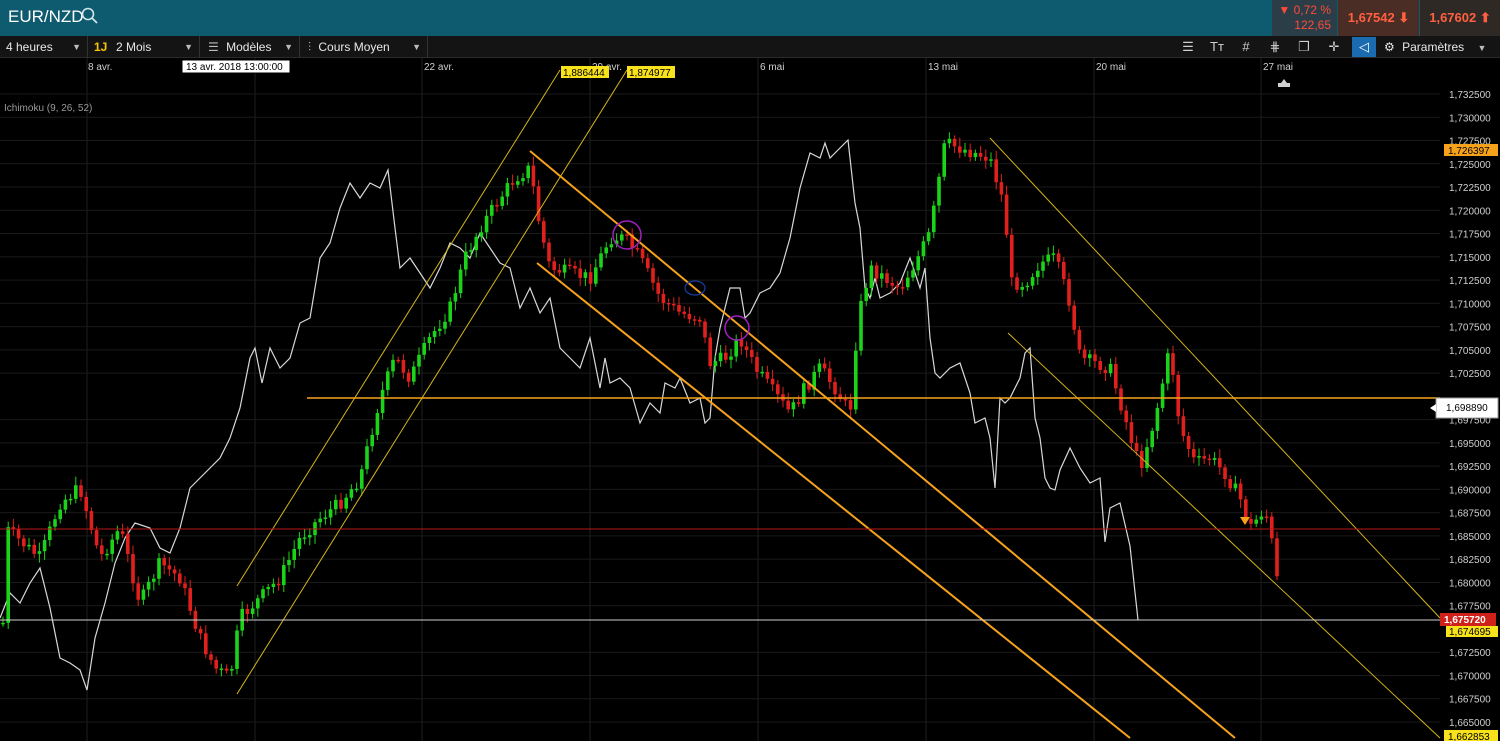 The width and height of the screenshot is (1500, 741). What do you see at coordinates (1245, 521) in the screenshot?
I see `alert-marker-icon` at bounding box center [1245, 521].